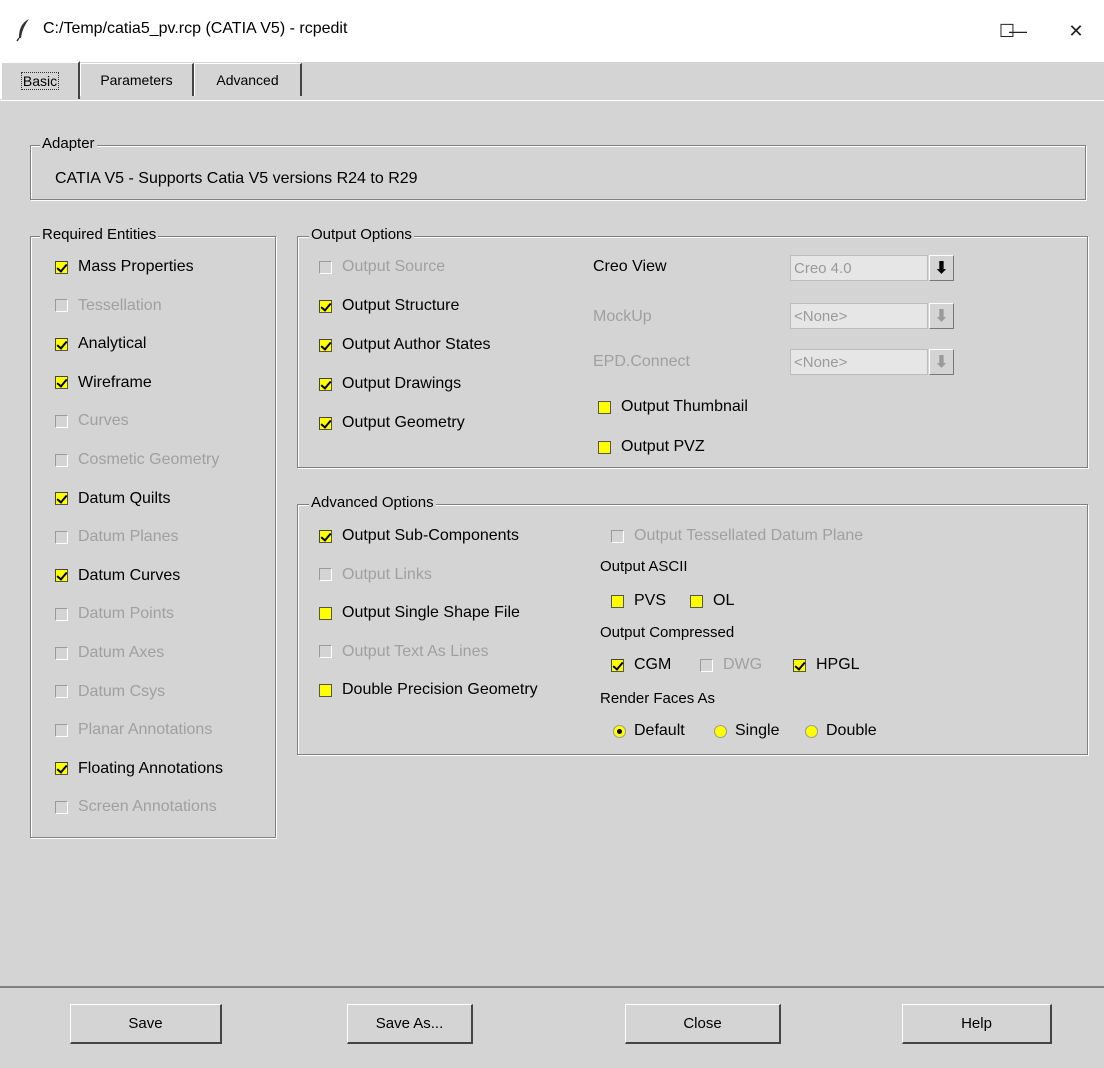 The image size is (1104, 1068). Describe the element at coordinates (440, 689) in the screenshot. I see `double-precision-geometry-label: Double Precision Geometry` at that location.